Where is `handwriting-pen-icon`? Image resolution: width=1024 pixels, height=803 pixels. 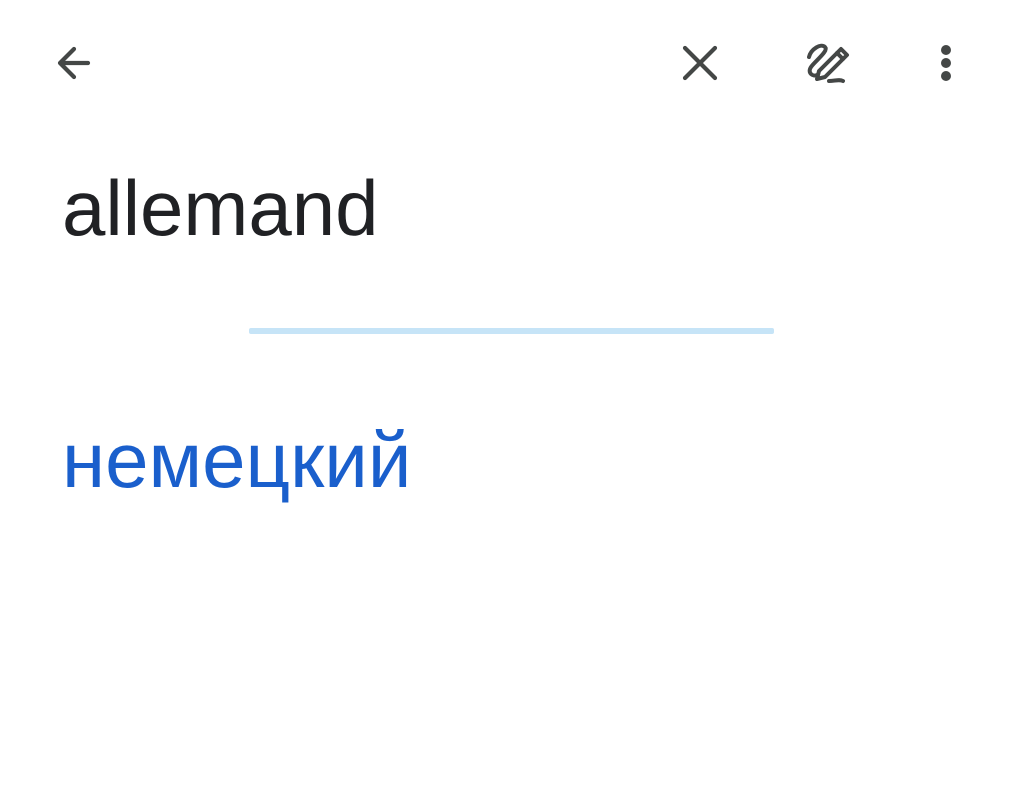
handwriting-pen-icon is located at coordinates (828, 63).